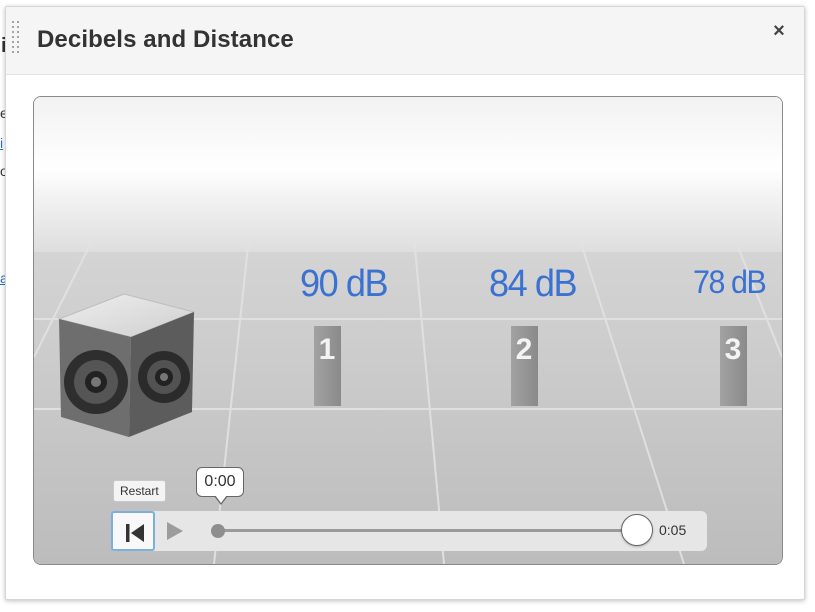  Describe the element at coordinates (779, 31) in the screenshot. I see `close-button: ×` at that location.